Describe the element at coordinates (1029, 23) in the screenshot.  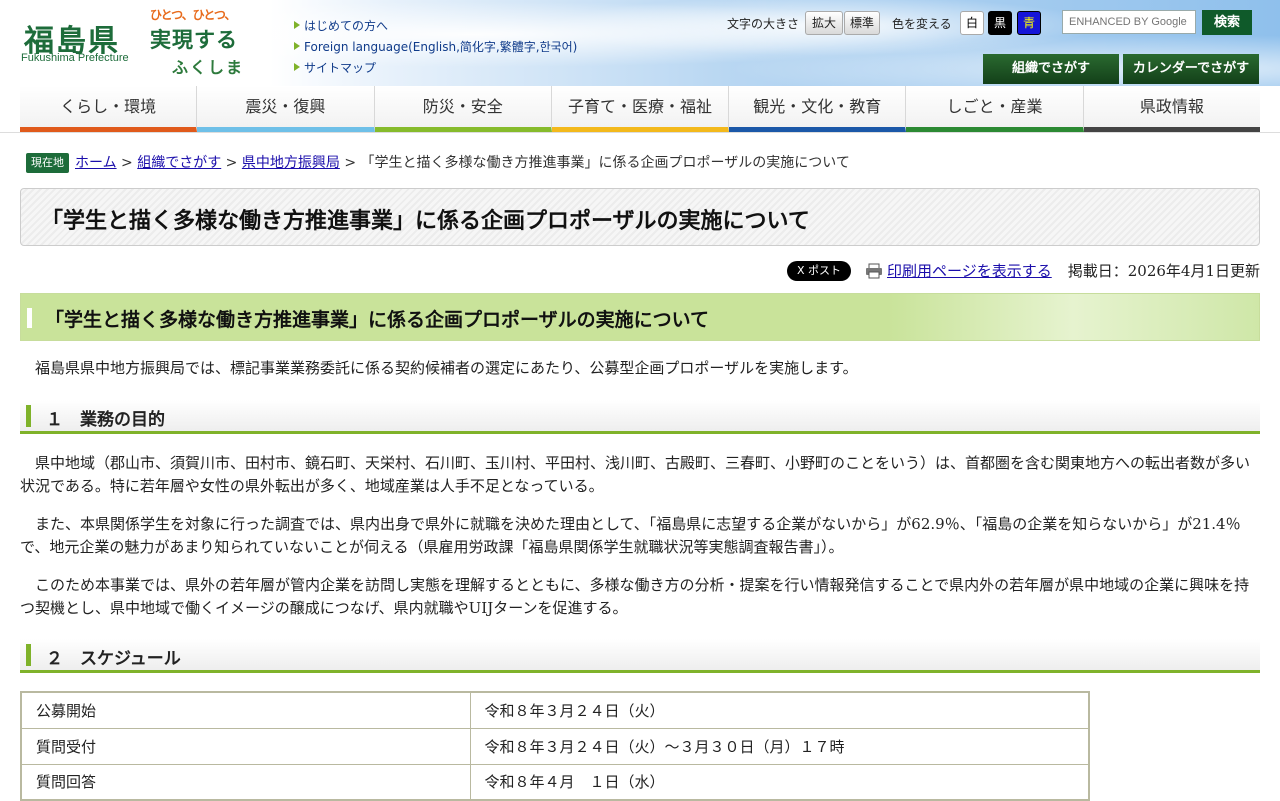
I see `color-blue-button: 青` at that location.